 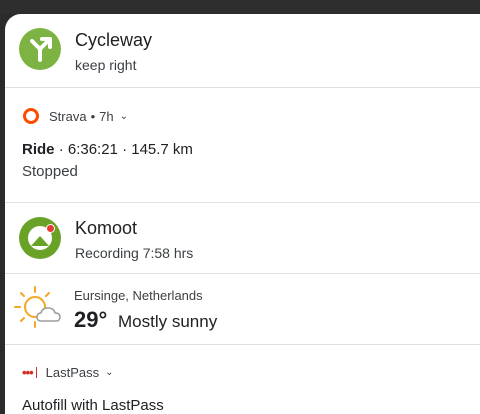 What do you see at coordinates (106, 116) in the screenshot?
I see `strava-time: 7h` at bounding box center [106, 116].